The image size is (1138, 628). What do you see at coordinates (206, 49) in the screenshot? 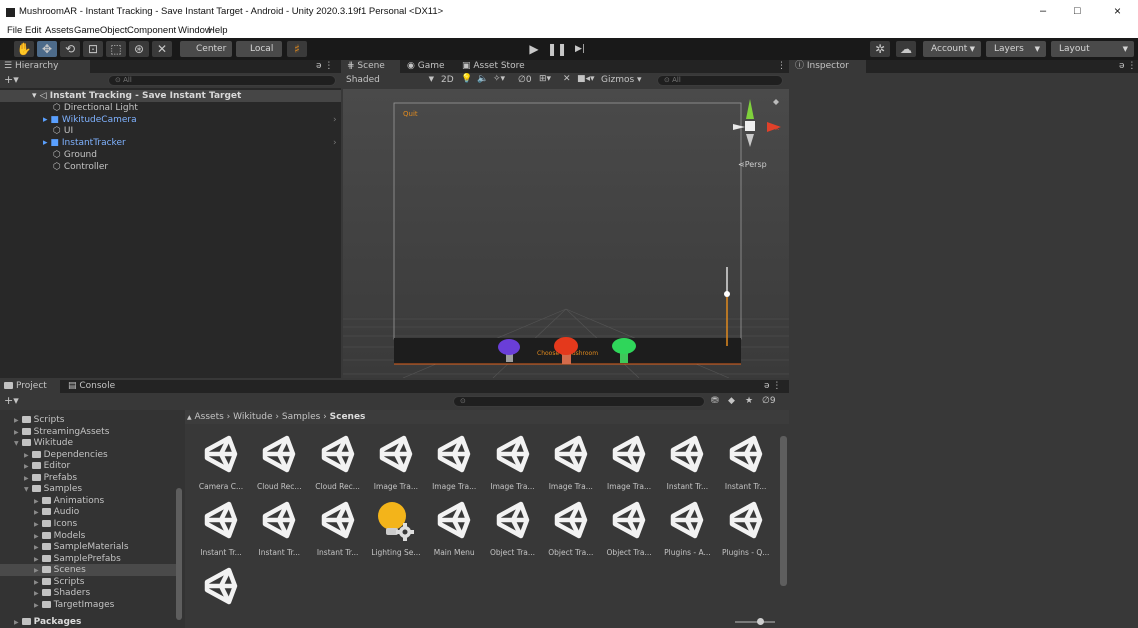
I see `pivot-toggle: Center` at bounding box center [206, 49].